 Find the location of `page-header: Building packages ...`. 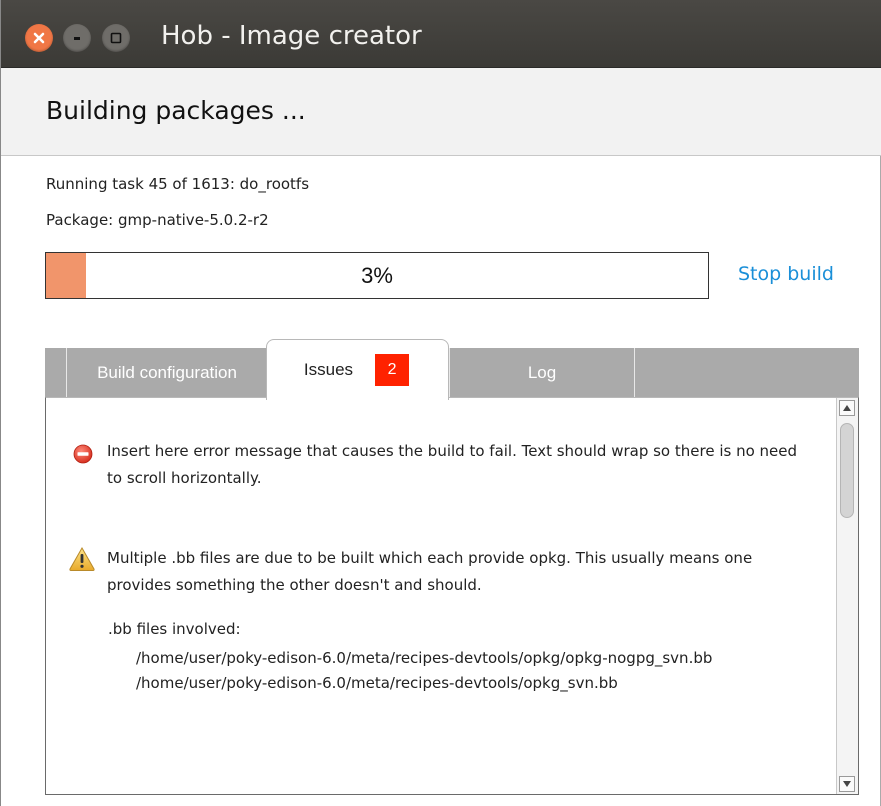

page-header: Building packages ... is located at coordinates (441, 112).